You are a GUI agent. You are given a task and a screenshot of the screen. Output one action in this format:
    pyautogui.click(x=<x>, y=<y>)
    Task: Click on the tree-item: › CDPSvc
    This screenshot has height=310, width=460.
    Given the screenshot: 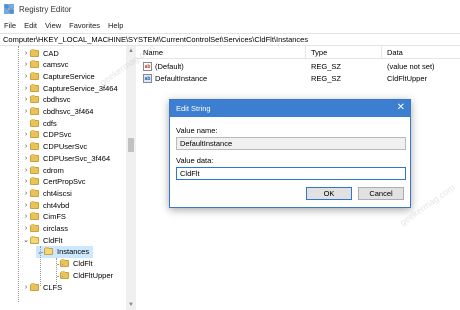 What is the action you would take?
    pyautogui.click(x=46, y=135)
    